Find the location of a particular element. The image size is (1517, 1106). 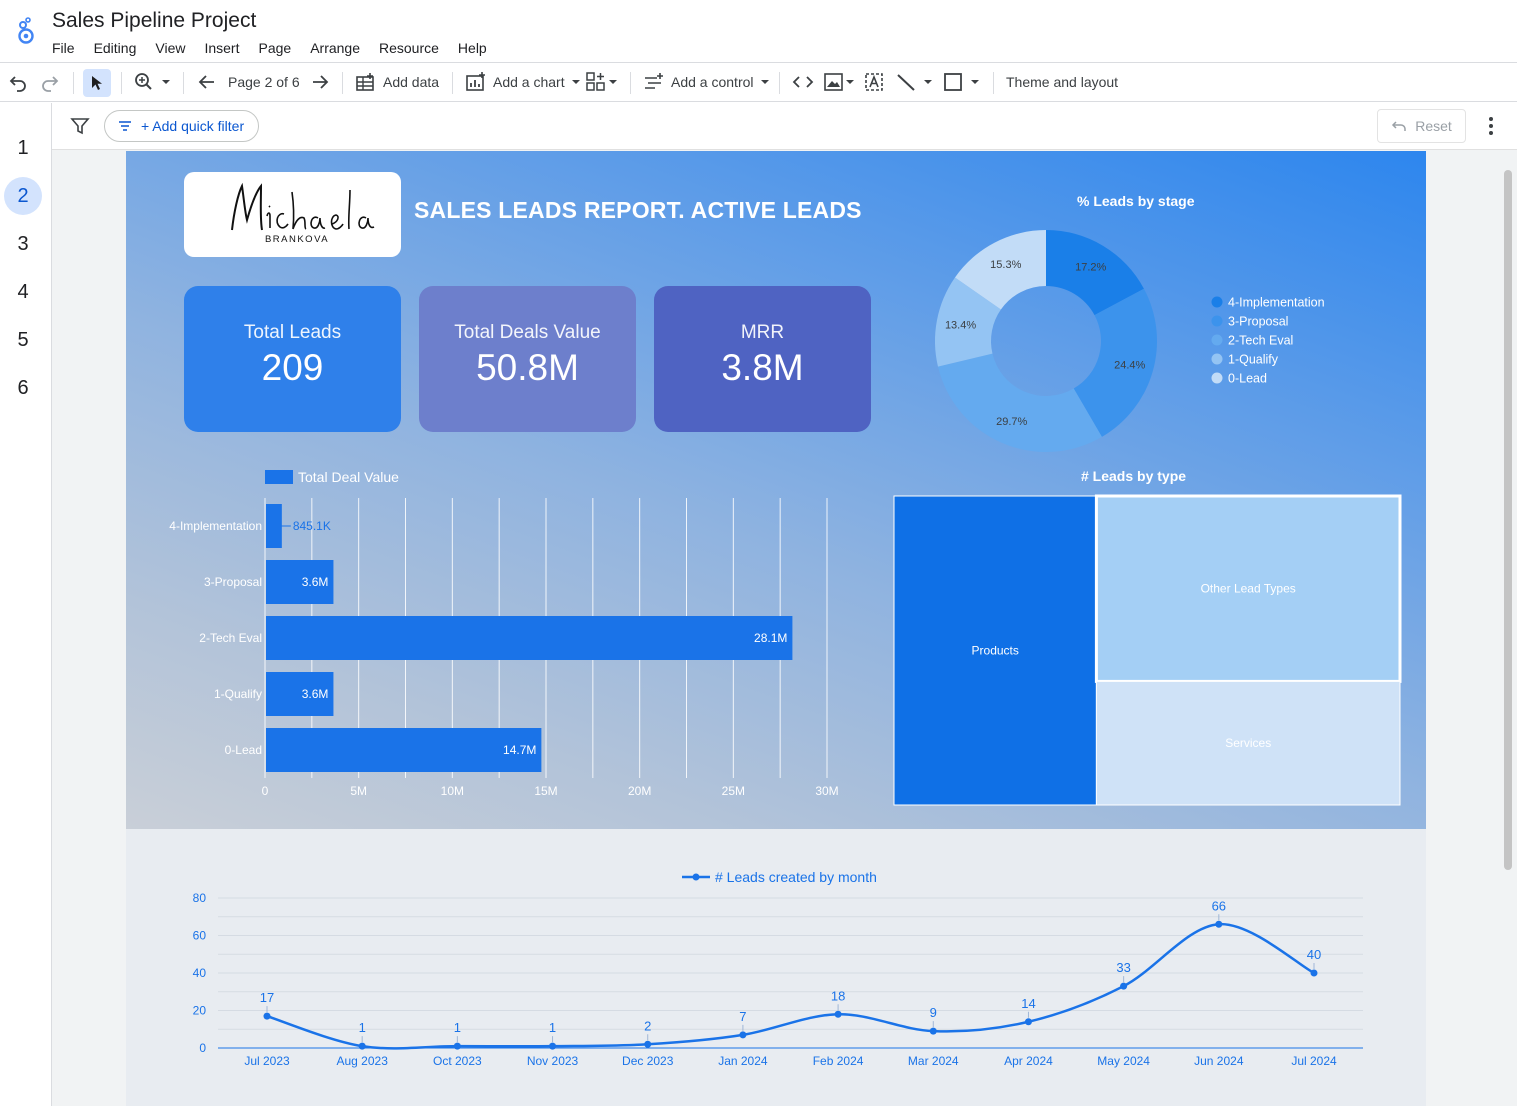

filter-bar: + Add quick filter Reset is located at coordinates (784, 126).